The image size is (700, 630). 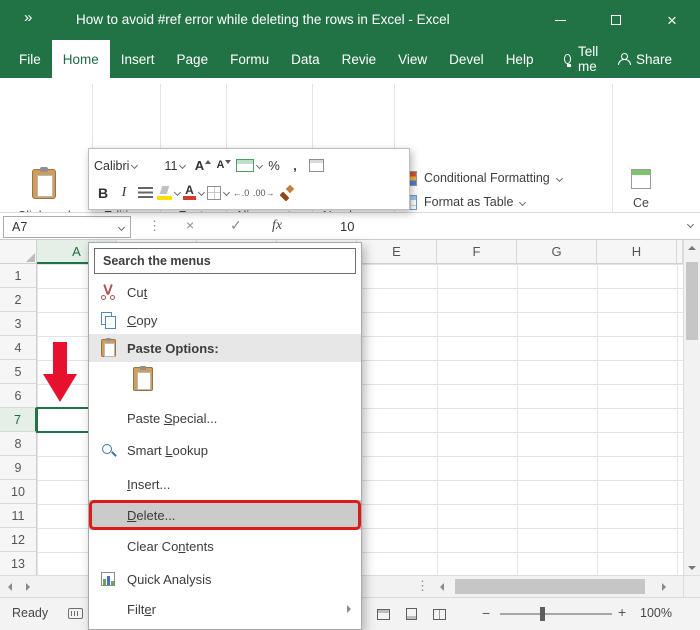 I want to click on menu-item-cut: Cut, so click(x=225, y=292).